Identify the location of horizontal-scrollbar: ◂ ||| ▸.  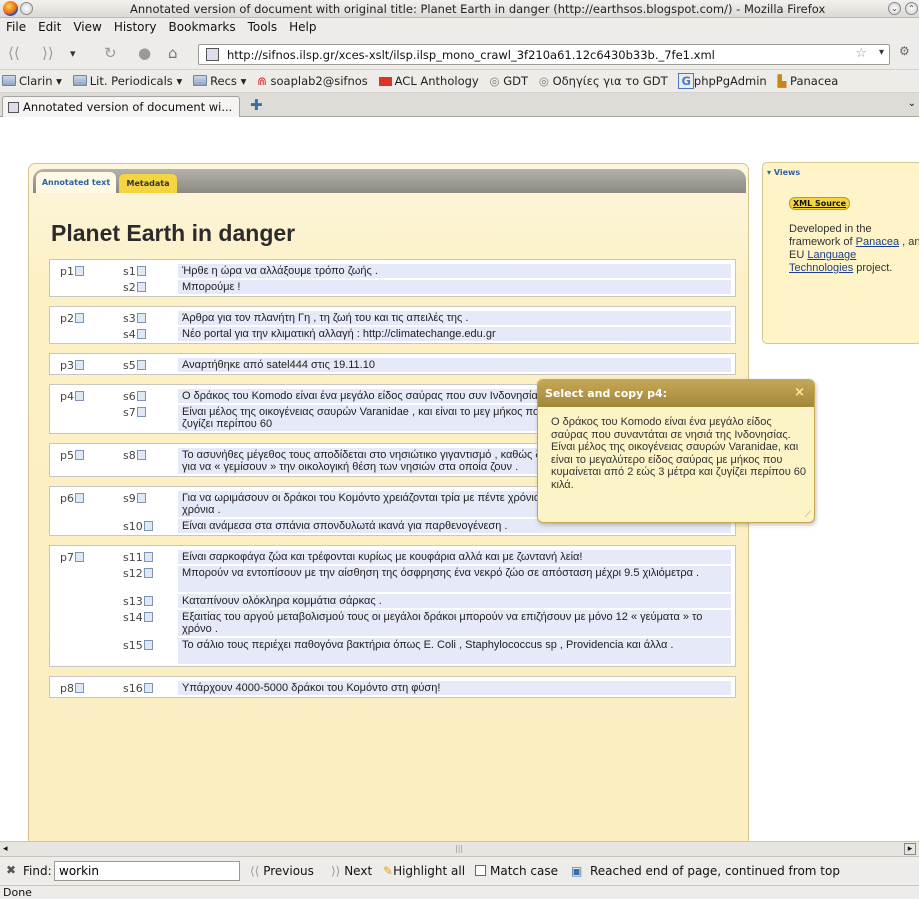
(459, 848).